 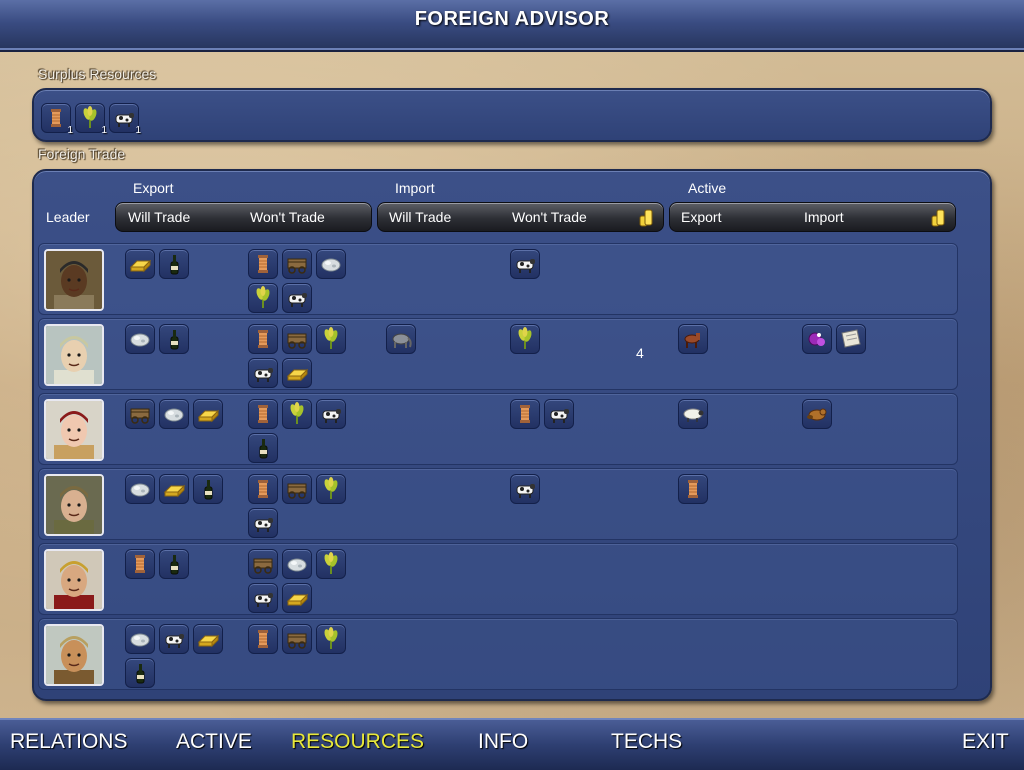 I want to click on bottom-nav-bar: RELATIONS ACTIVE RESOURCES INFO TECHS EXIT, so click(x=512, y=744).